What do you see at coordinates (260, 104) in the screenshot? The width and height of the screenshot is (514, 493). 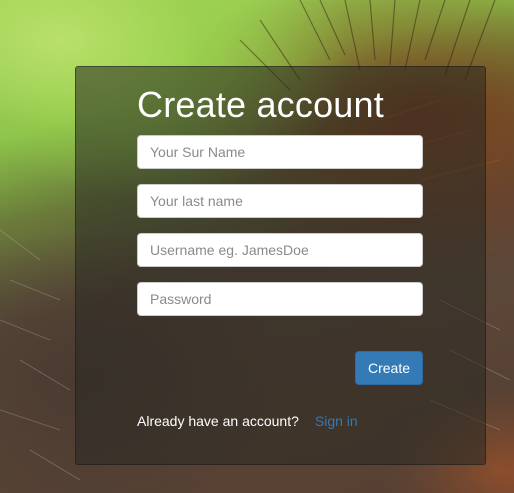 I see `page-title: Create account` at bounding box center [260, 104].